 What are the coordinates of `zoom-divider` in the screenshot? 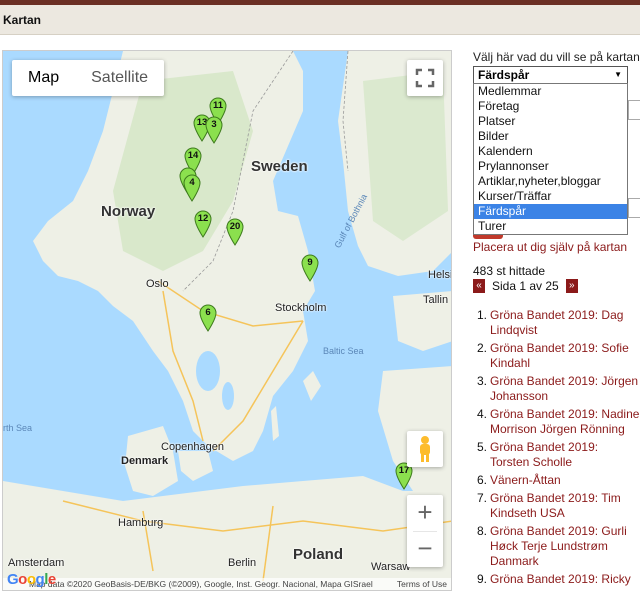 It's located at (425, 531).